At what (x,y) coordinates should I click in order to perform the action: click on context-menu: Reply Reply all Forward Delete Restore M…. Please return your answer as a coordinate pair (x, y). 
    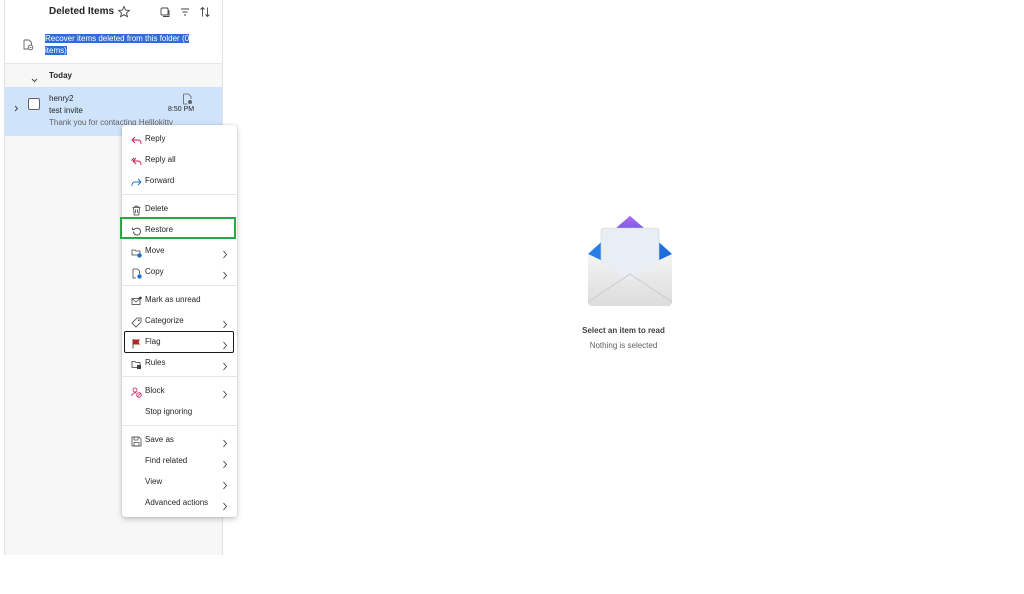
    Looking at the image, I should click on (179, 321).